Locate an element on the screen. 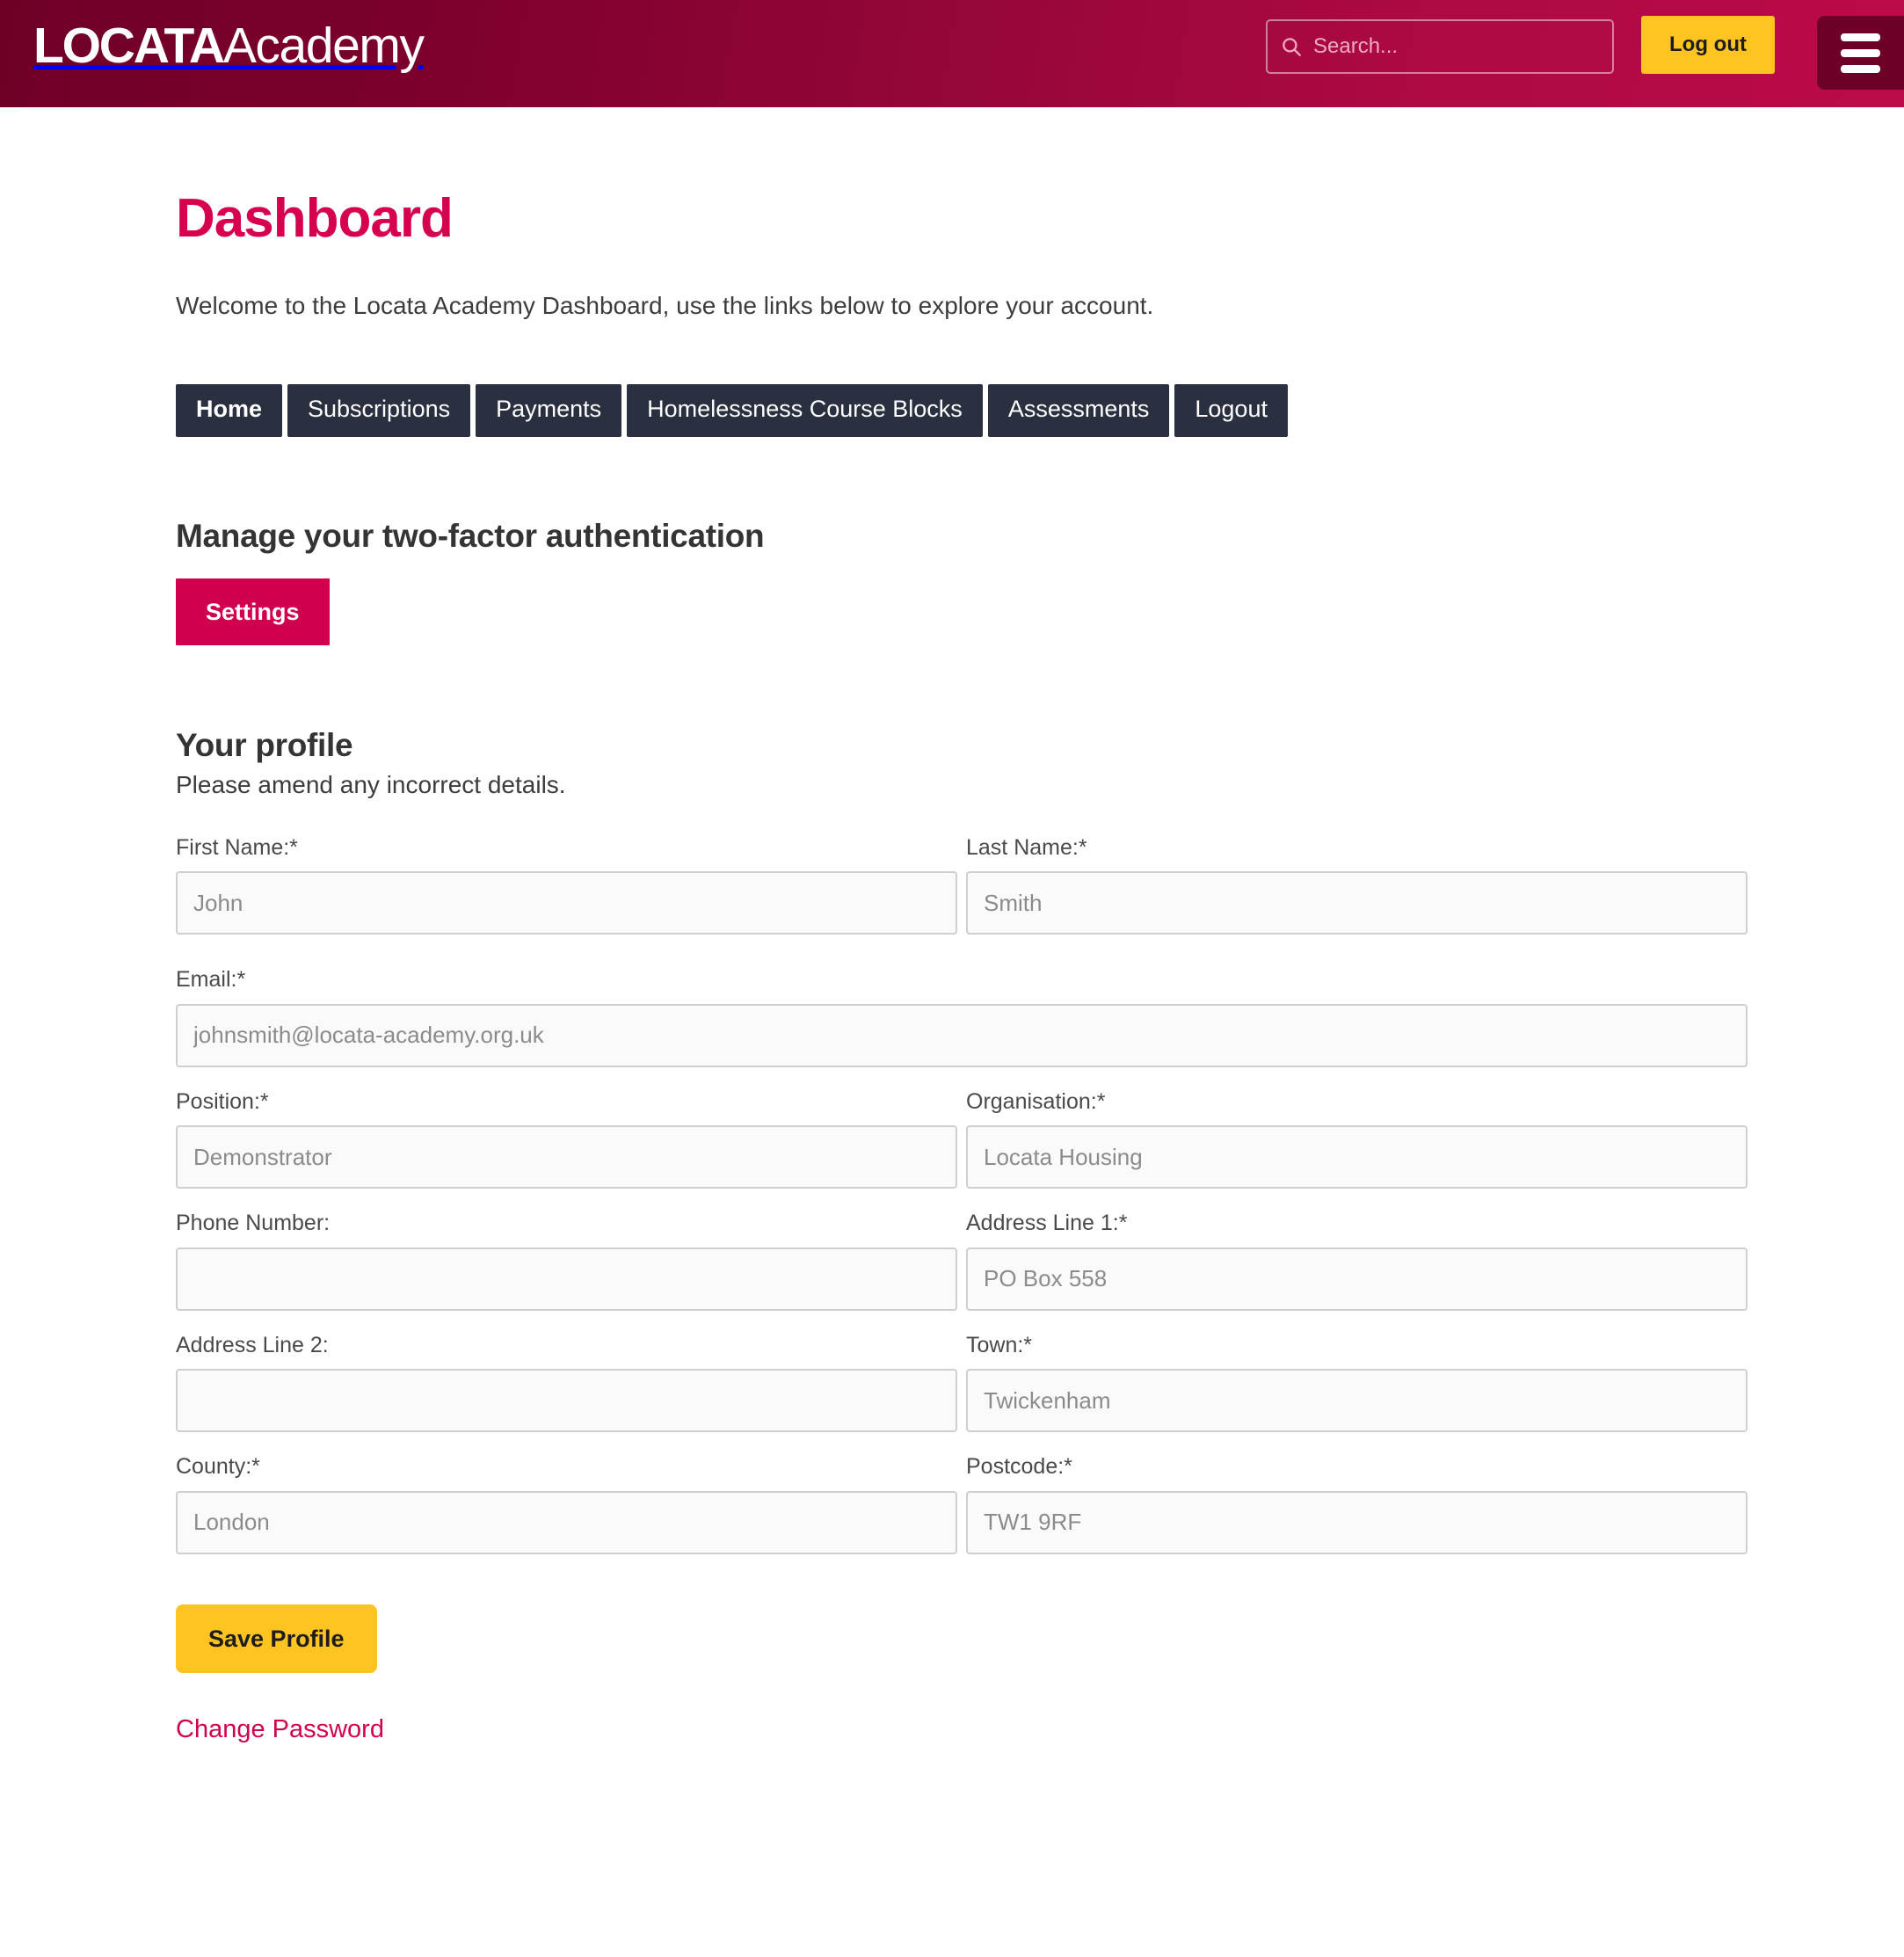  brand-name-light: Academy is located at coordinates (323, 46).